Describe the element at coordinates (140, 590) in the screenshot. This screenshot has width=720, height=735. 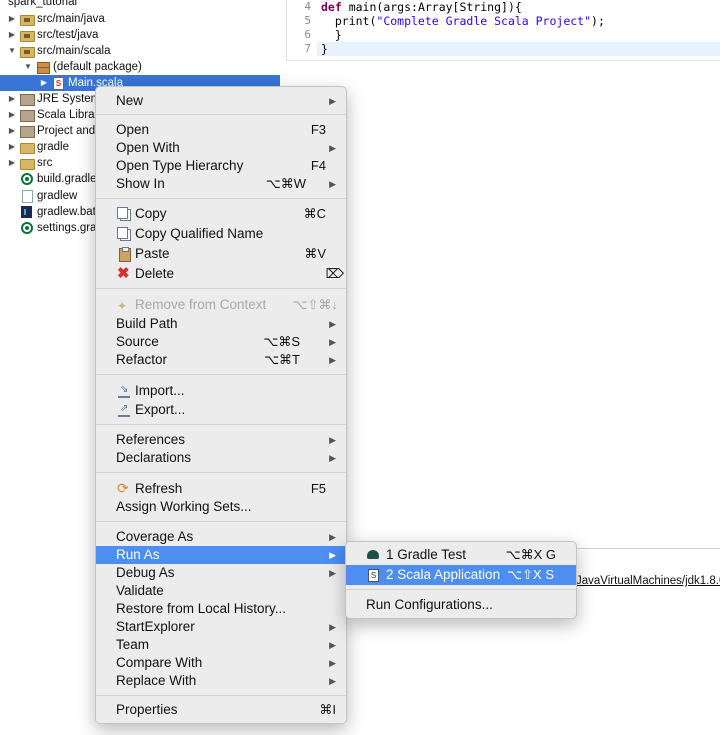
I see `menu-item-label: Validate` at that location.